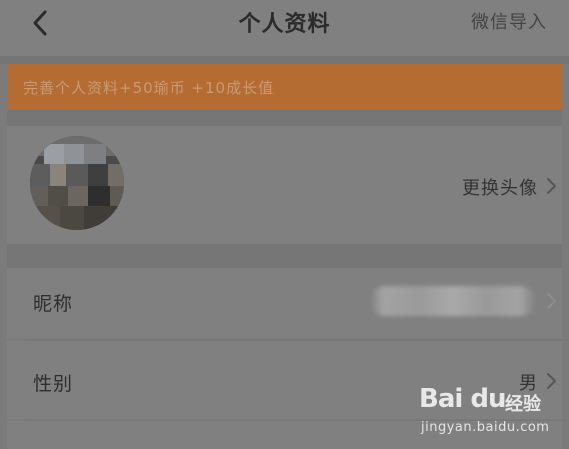 The image size is (569, 449). Describe the element at coordinates (523, 404) in the screenshot. I see `watermark-suffix: 经验` at that location.